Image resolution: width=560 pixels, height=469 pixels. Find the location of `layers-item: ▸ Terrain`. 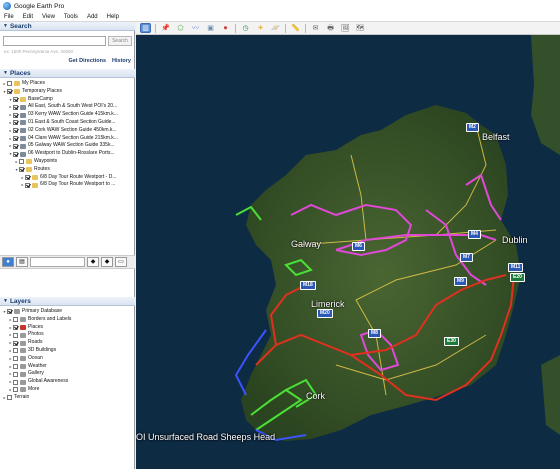

layers-item: ▸ Terrain is located at coordinates (67, 398).